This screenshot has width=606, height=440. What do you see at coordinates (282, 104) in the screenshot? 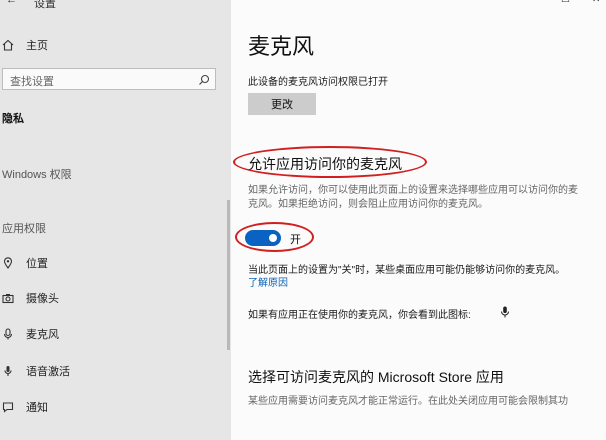
I see `change-button: 更改` at bounding box center [282, 104].